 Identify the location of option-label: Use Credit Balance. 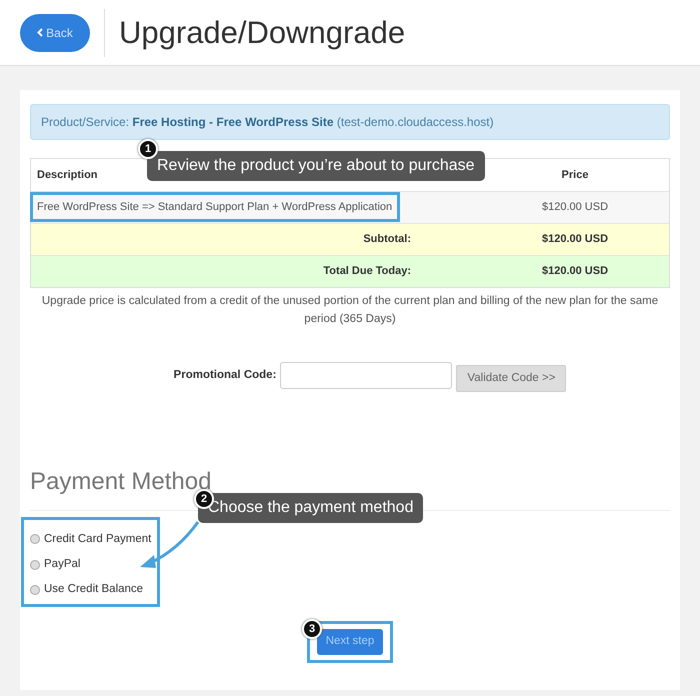
(94, 590).